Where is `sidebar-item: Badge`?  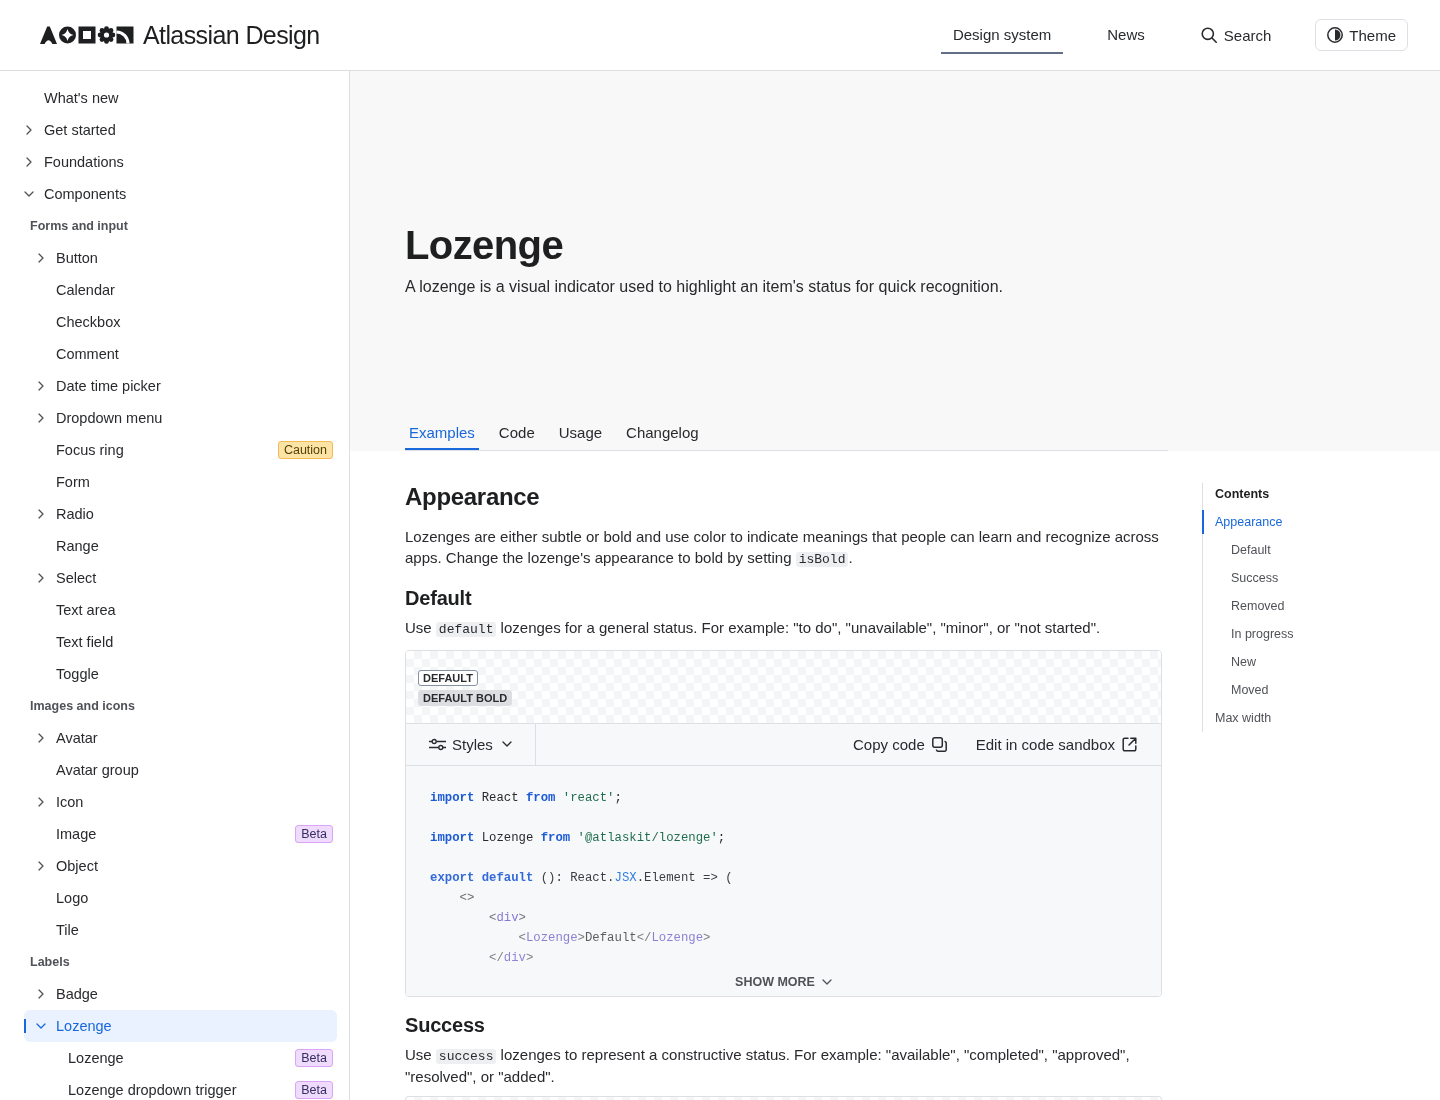
sidebar-item: Badge is located at coordinates (180, 994).